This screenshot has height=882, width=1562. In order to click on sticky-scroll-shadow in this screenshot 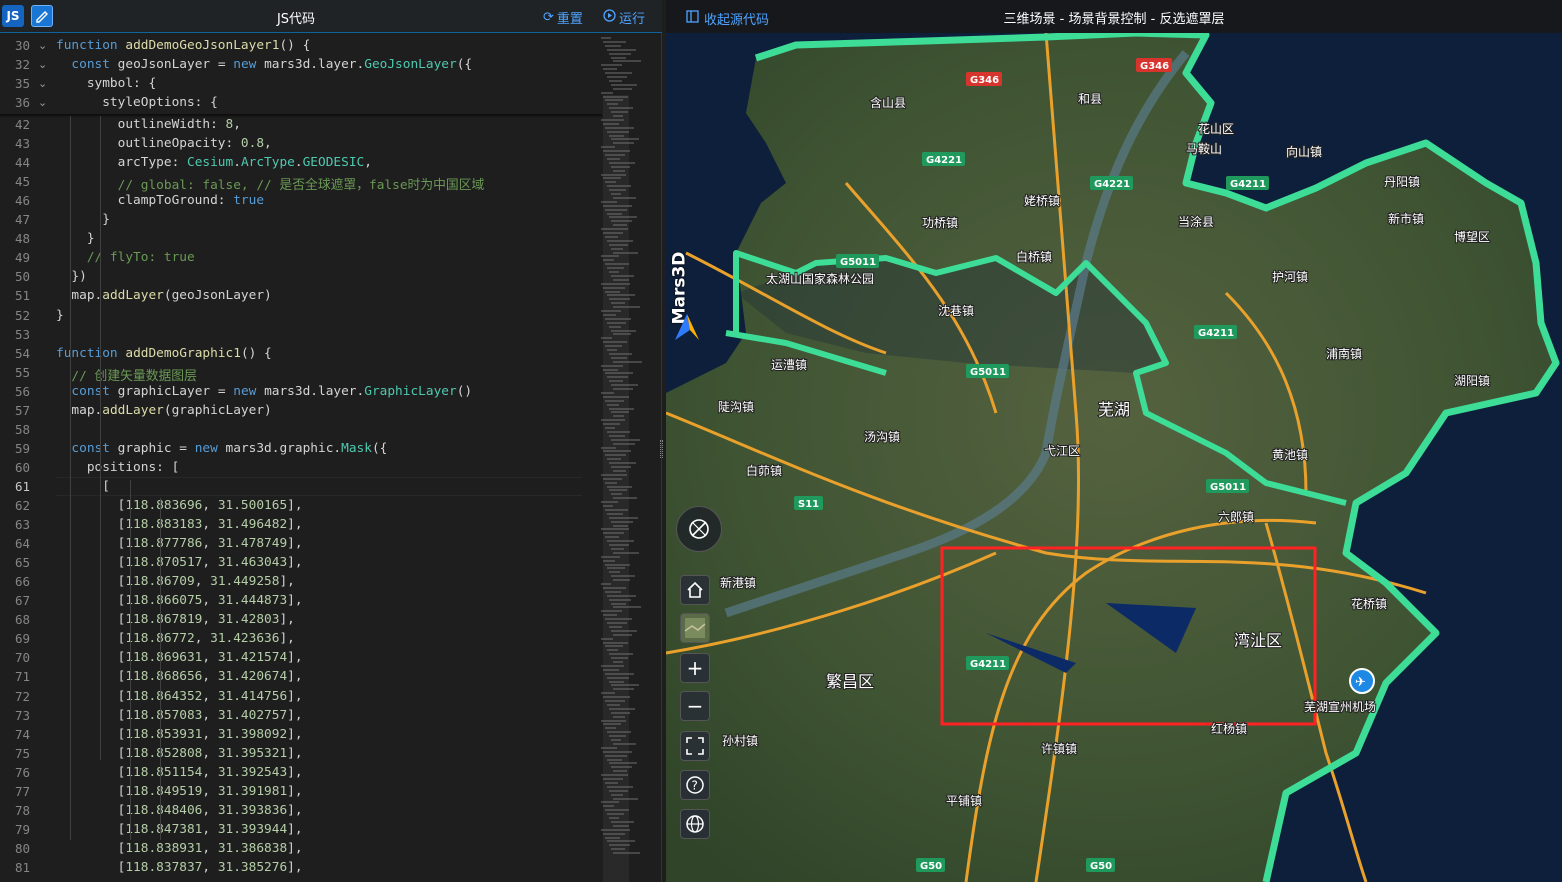, I will do `click(301, 116)`.